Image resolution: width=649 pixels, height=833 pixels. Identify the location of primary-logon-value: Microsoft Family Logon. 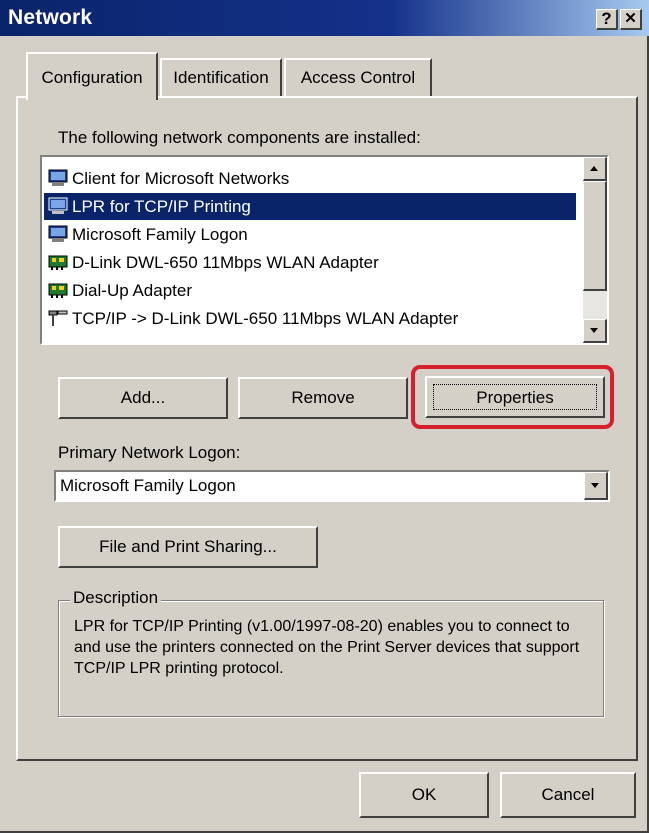
(148, 485).